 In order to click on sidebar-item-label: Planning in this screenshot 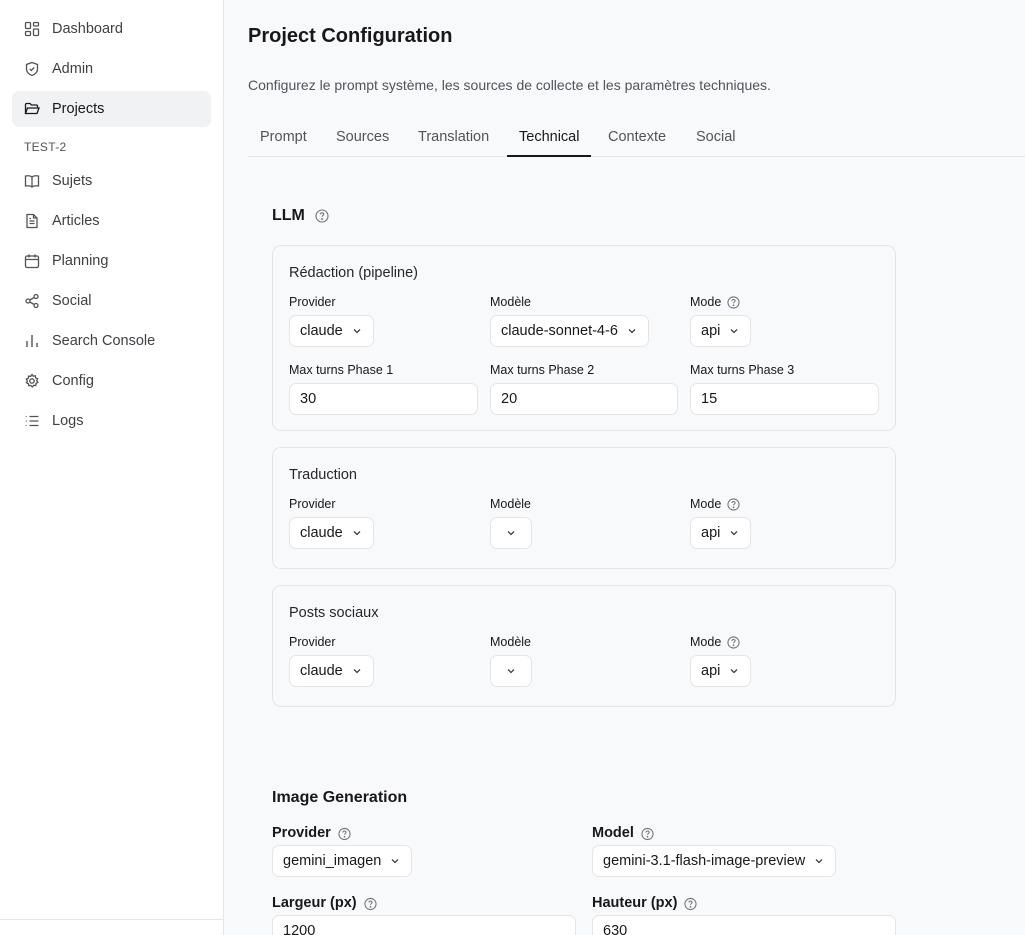, I will do `click(80, 261)`.